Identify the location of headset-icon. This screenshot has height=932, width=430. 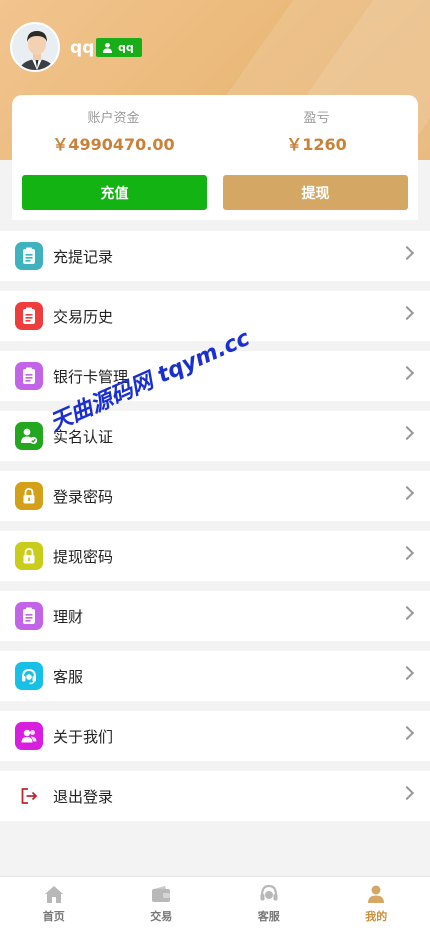
(29, 676).